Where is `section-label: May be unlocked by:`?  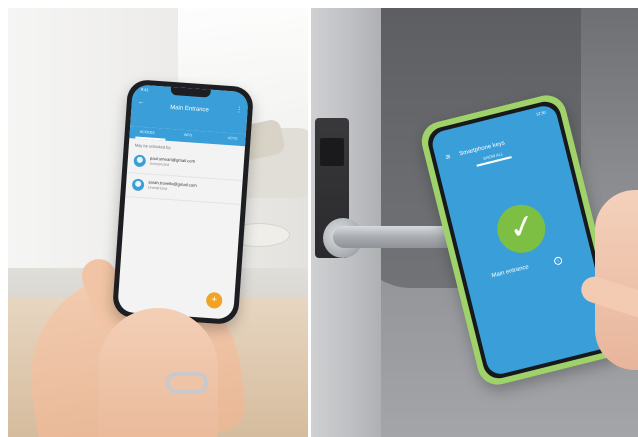 section-label: May be unlocked by: is located at coordinates (153, 146).